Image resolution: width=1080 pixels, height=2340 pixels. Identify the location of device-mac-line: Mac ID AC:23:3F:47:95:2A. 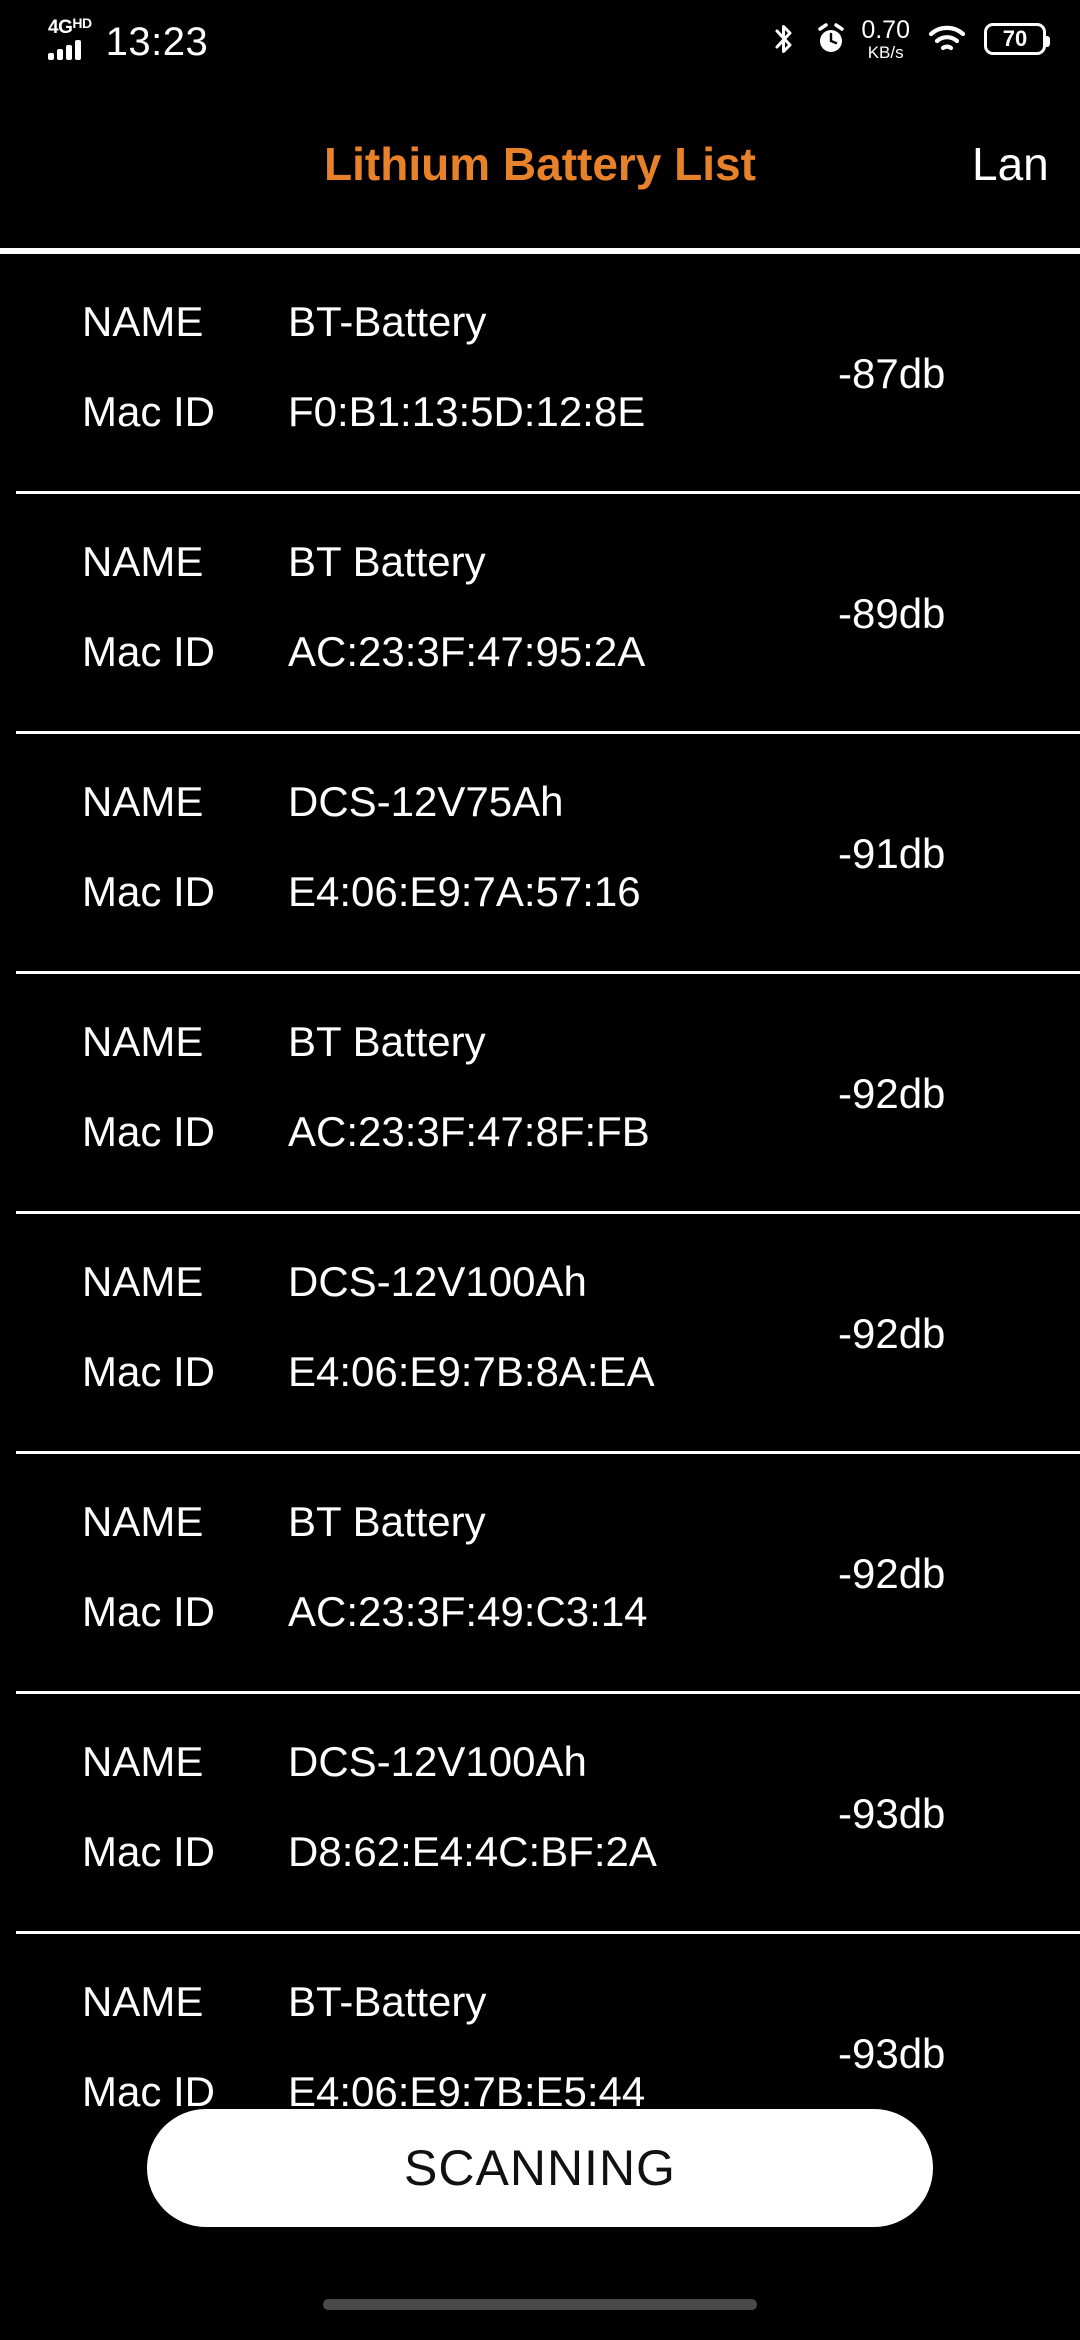
(456, 659).